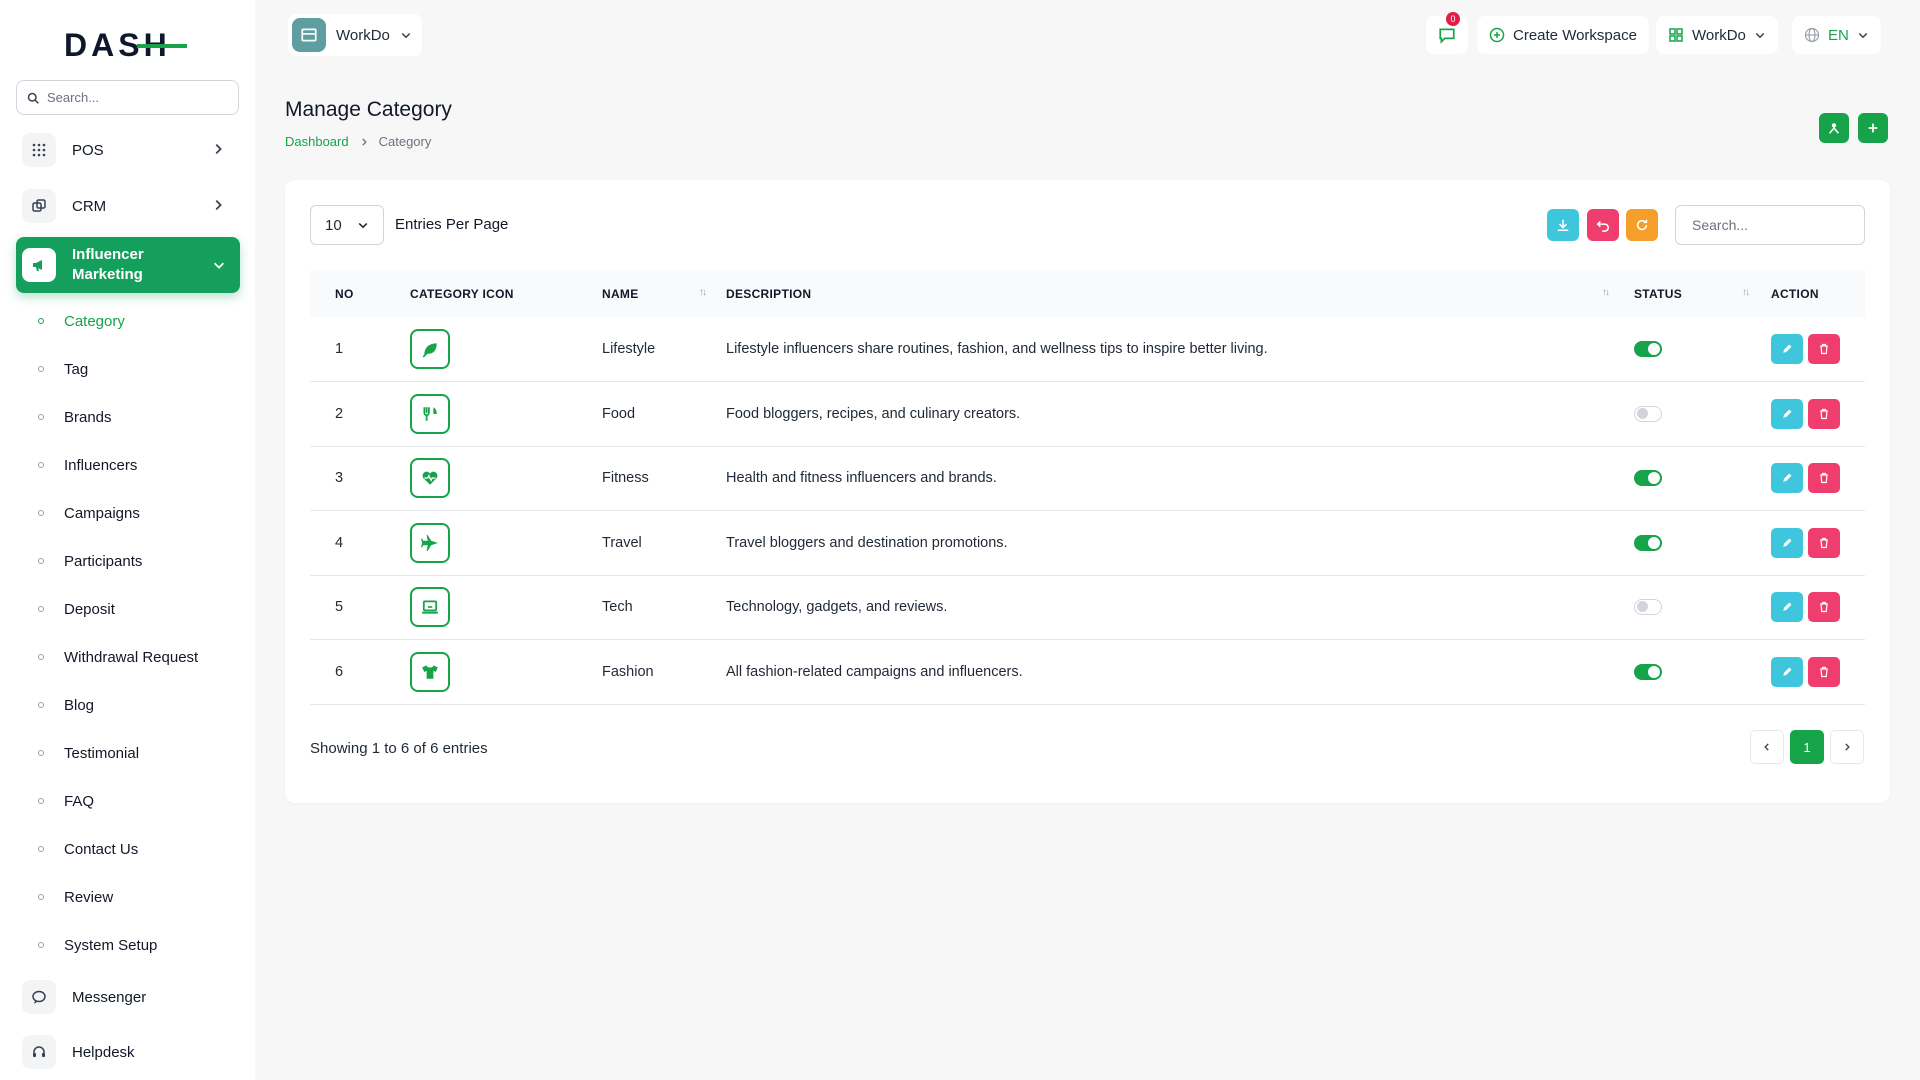 This screenshot has width=1920, height=1080. I want to click on export-button, so click(1563, 225).